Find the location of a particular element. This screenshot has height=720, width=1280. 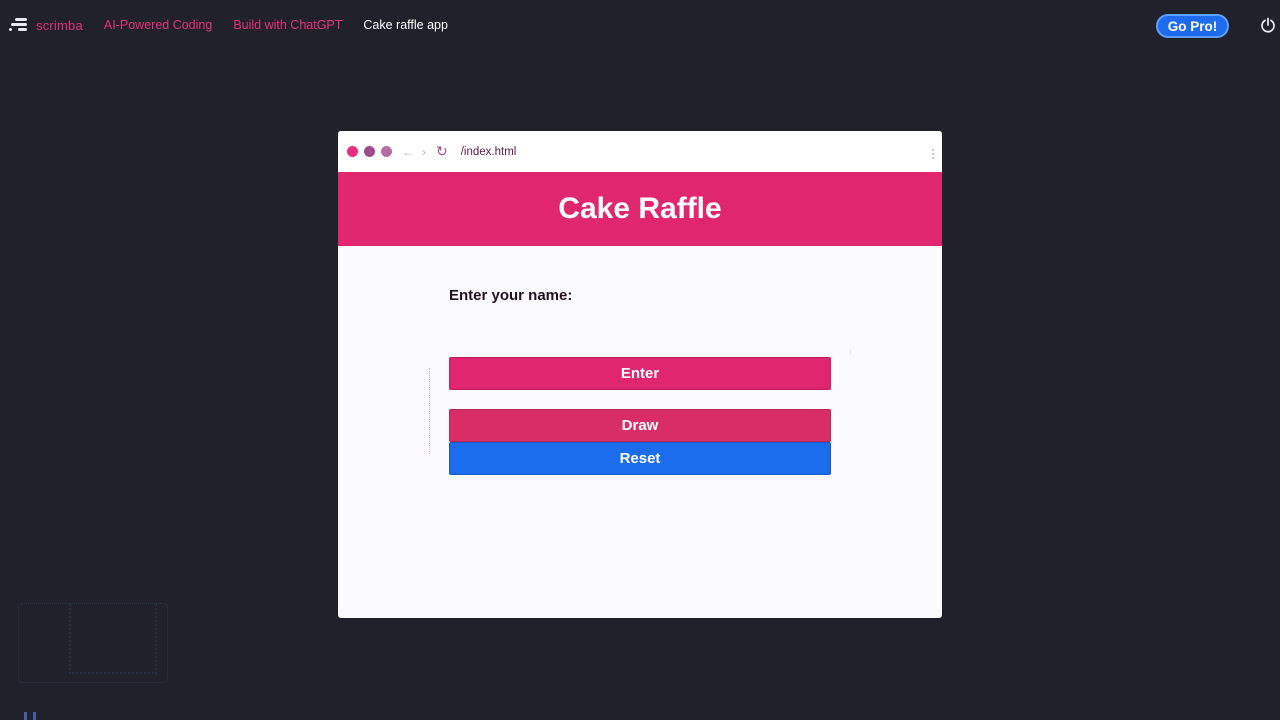

thumbnail-frame is located at coordinates (113, 639).